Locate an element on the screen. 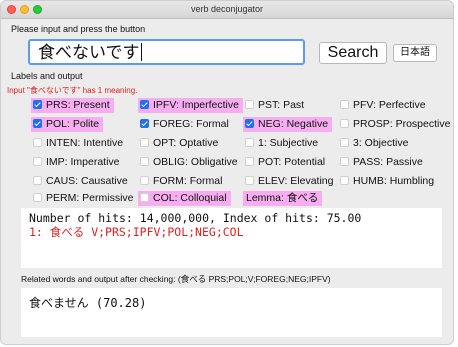 Image resolution: width=458 pixels, height=347 pixels. search-button: Search is located at coordinates (353, 53).